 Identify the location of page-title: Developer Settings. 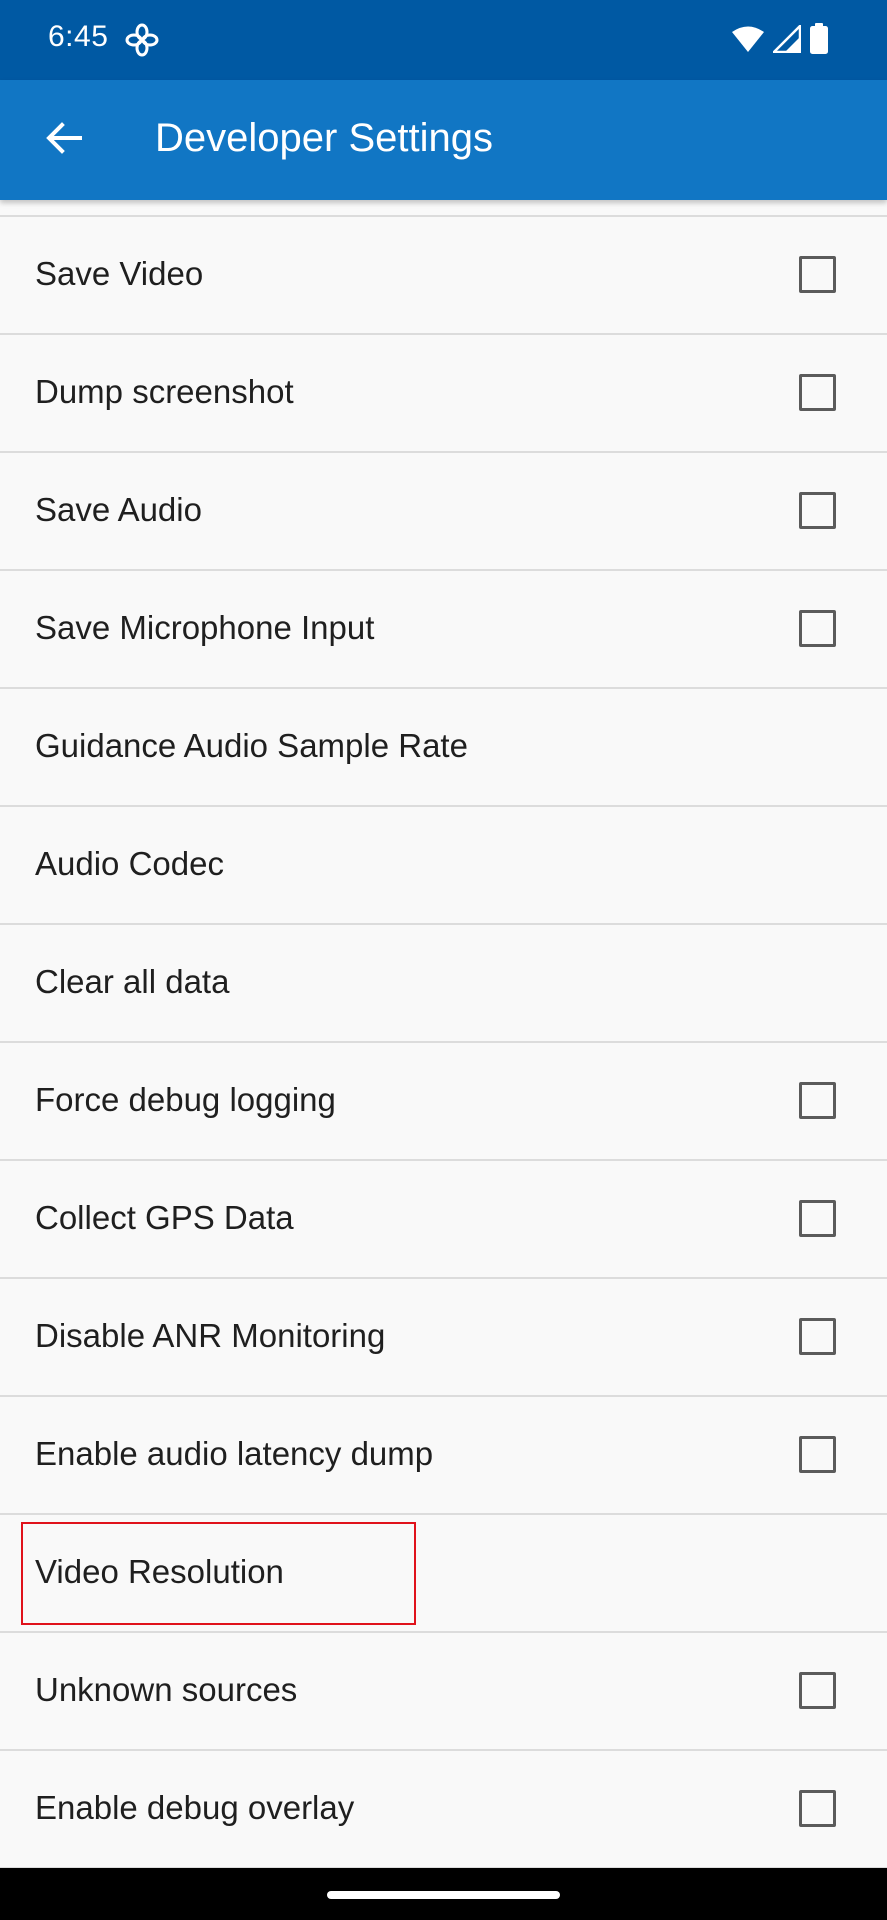
(324, 138).